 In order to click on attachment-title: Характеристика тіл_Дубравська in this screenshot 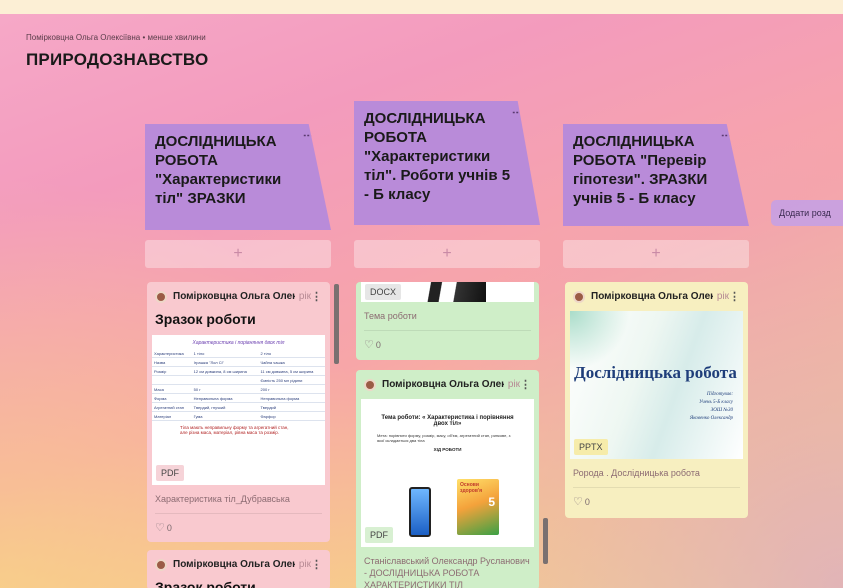, I will do `click(222, 499)`.